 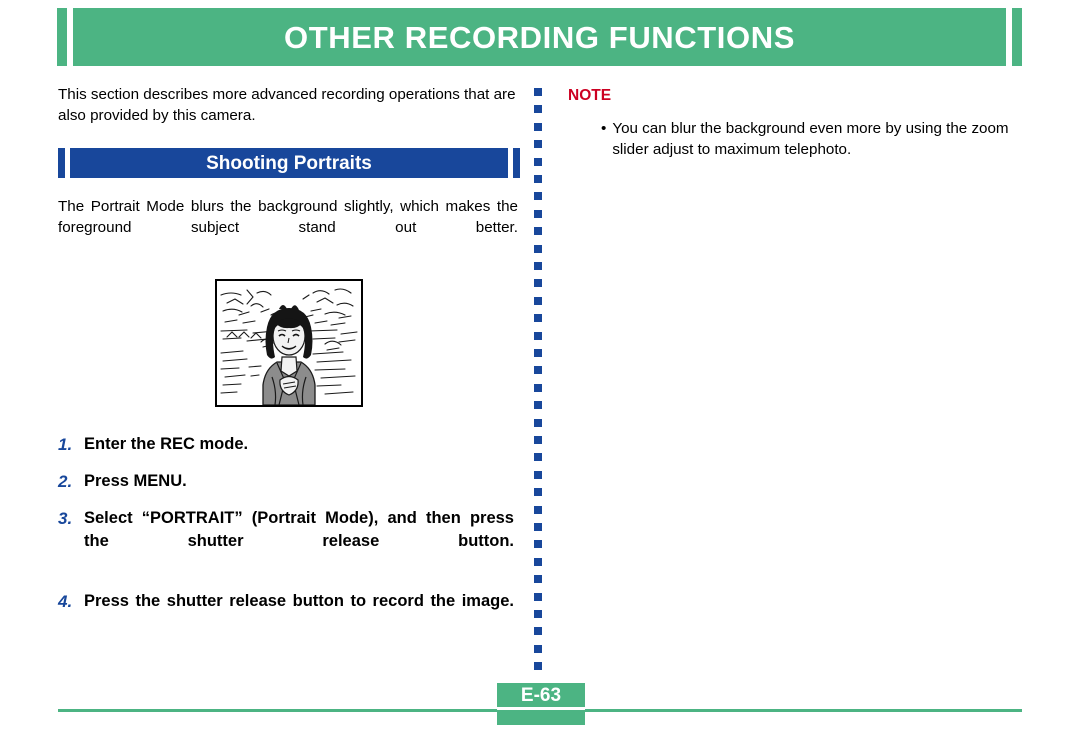 I want to click on step-number: 2., so click(x=65, y=481).